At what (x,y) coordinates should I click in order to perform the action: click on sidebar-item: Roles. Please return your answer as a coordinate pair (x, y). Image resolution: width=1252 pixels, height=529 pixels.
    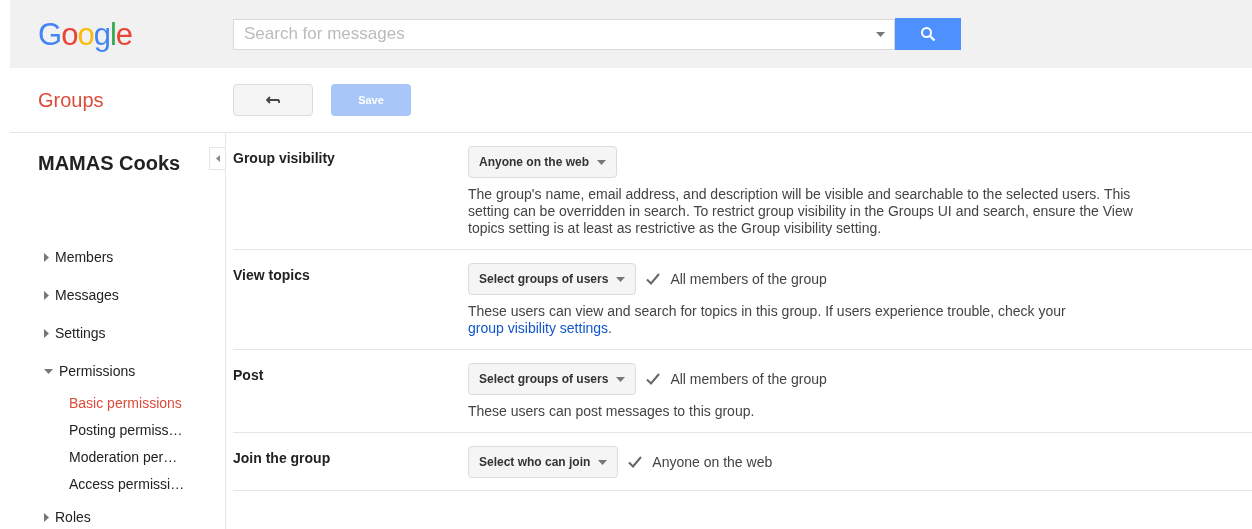
    Looking at the image, I should click on (117, 513).